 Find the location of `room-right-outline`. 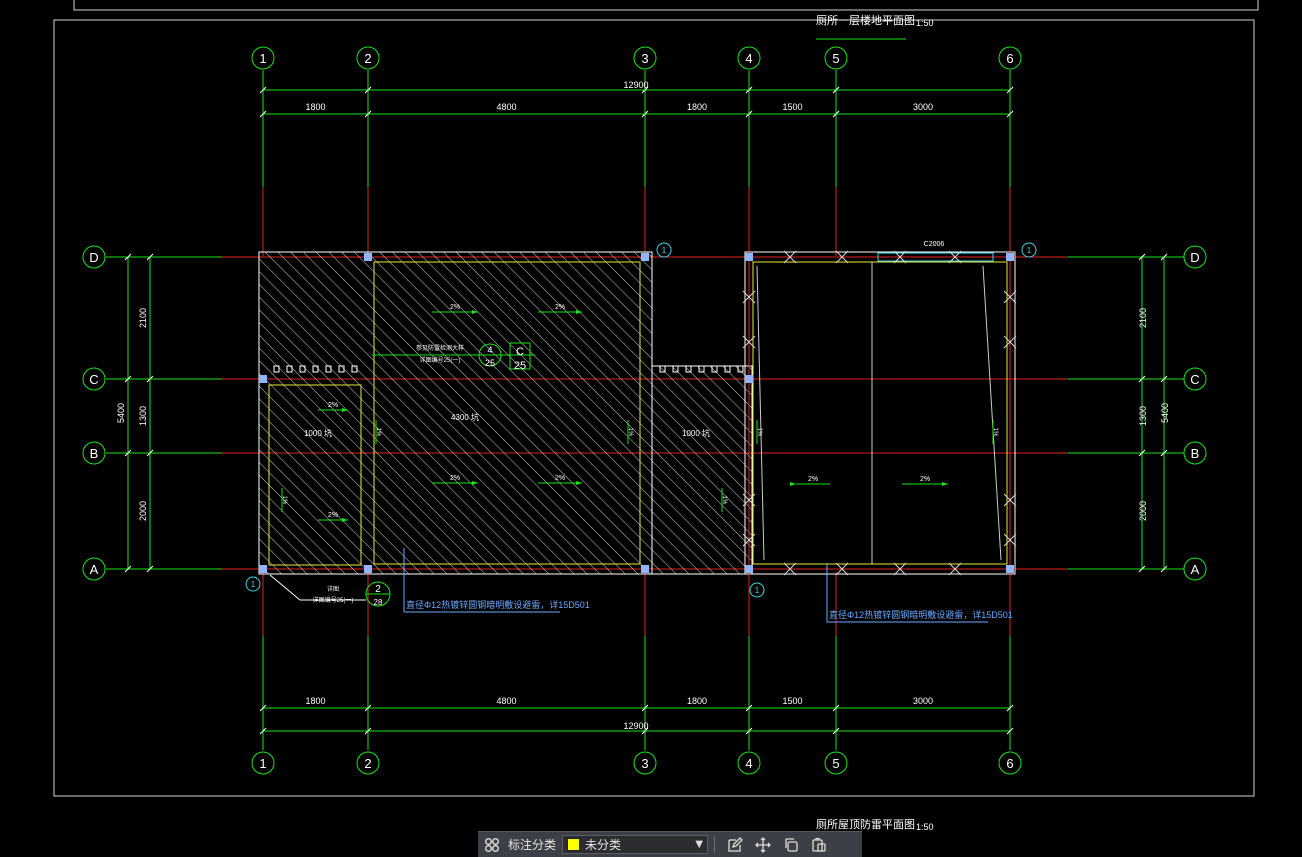

room-right-outline is located at coordinates (880, 413).